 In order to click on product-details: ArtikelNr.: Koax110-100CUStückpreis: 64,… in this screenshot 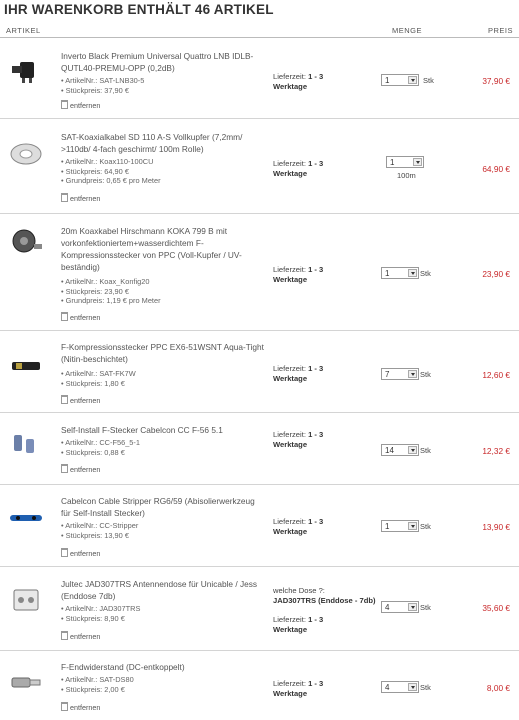, I will do `click(163, 171)`.